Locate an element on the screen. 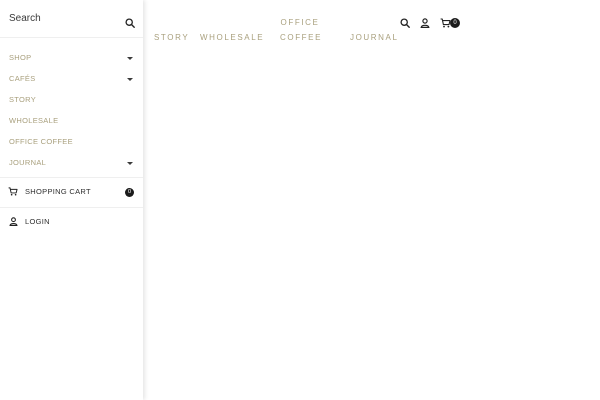  search-input is located at coordinates (64, 18).